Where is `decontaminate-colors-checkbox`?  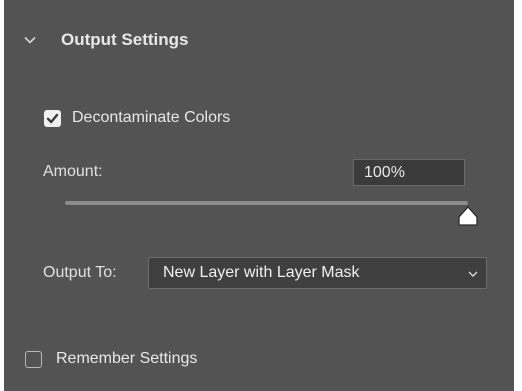
decontaminate-colors-checkbox is located at coordinates (52, 118).